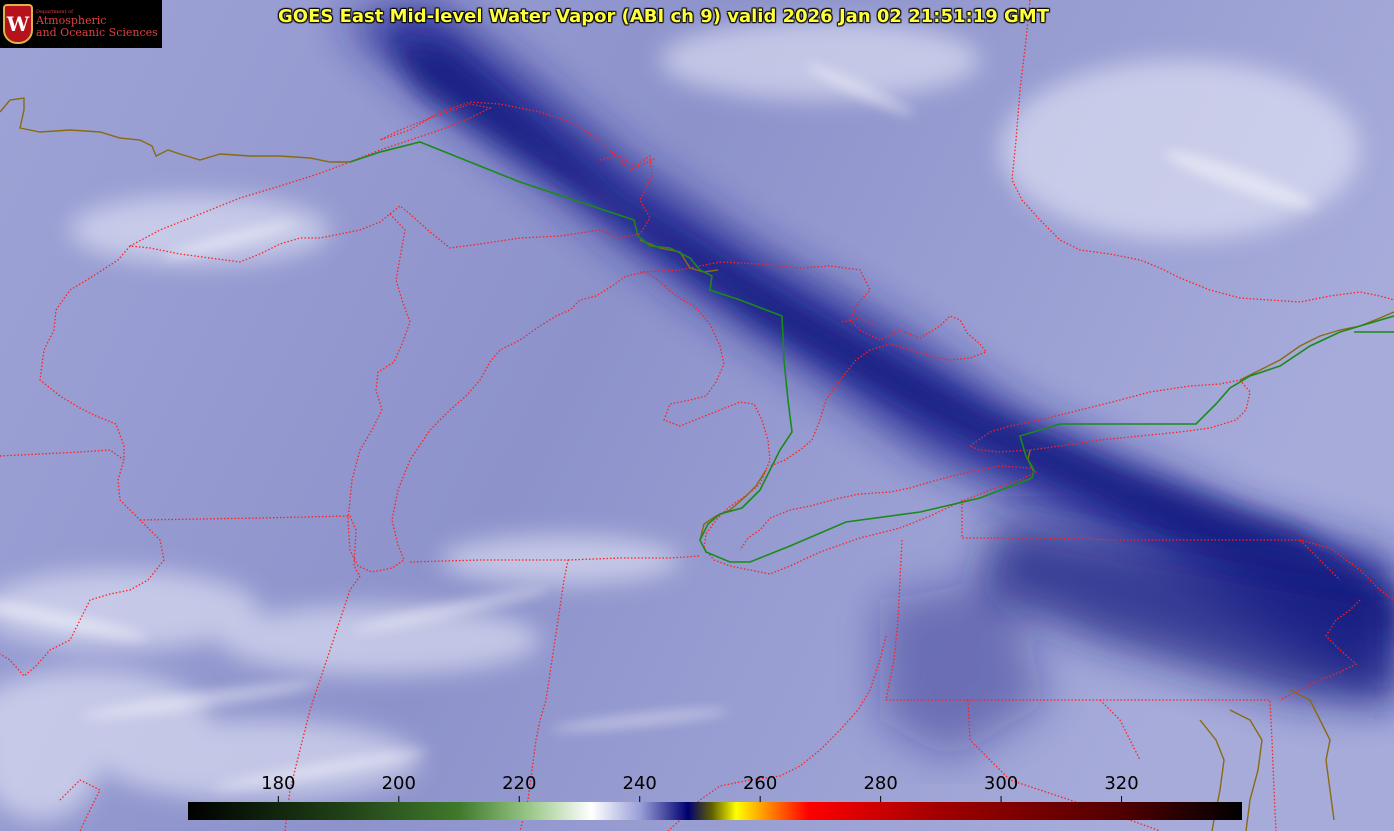 This screenshot has width=1394, height=831. Describe the element at coordinates (18, 24) in the screenshot. I see `uw-crest-icon: W` at that location.